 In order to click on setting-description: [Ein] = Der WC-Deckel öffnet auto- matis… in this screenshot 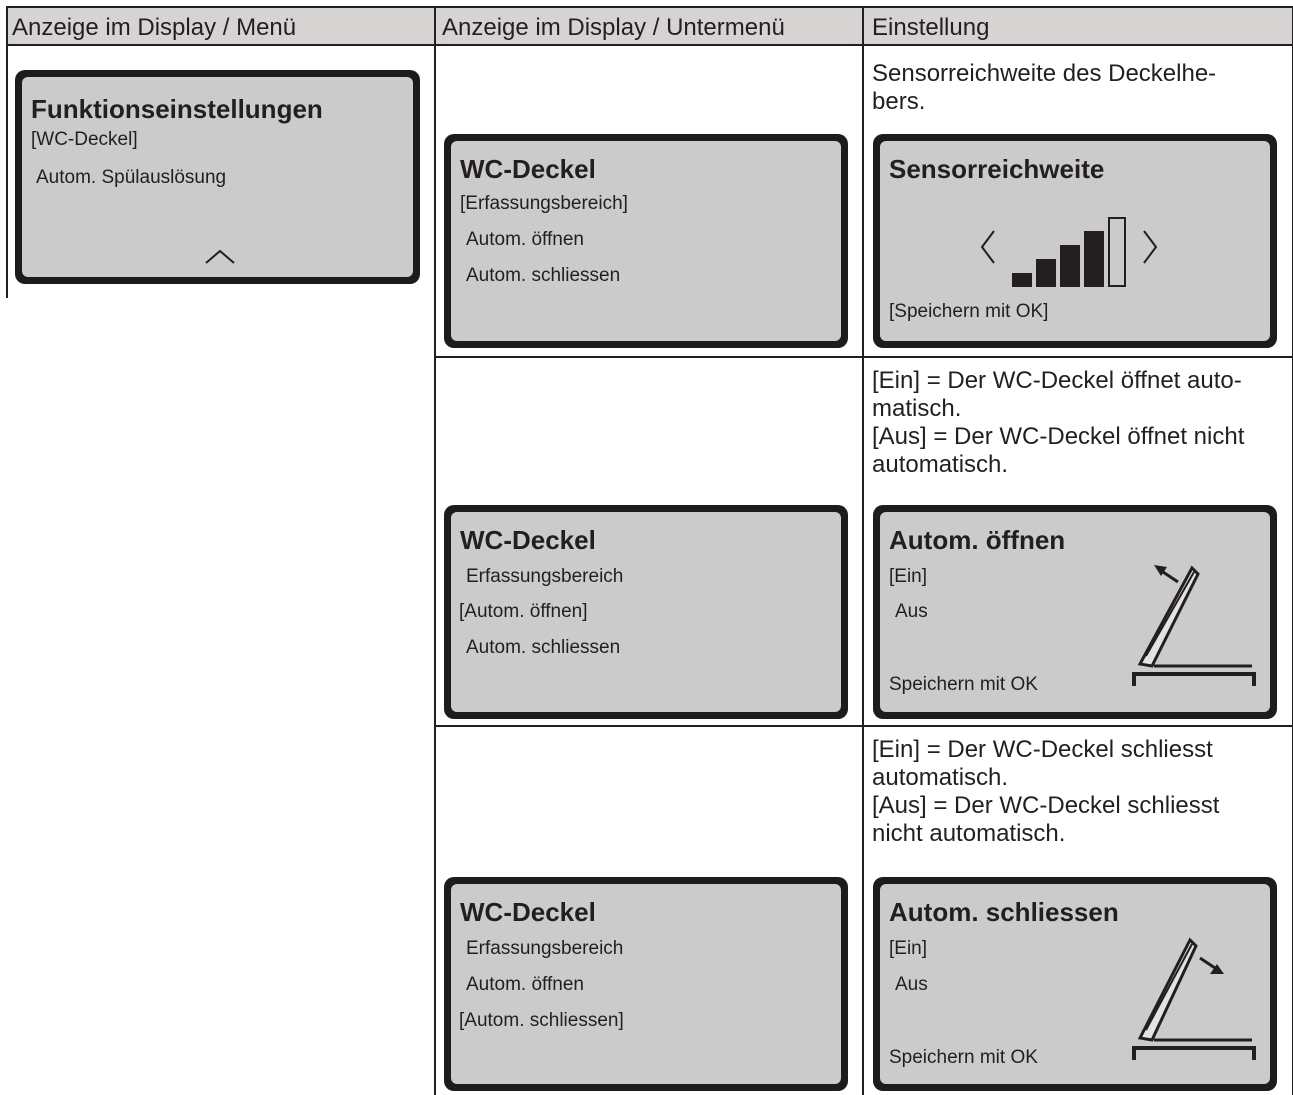, I will do `click(1058, 422)`.